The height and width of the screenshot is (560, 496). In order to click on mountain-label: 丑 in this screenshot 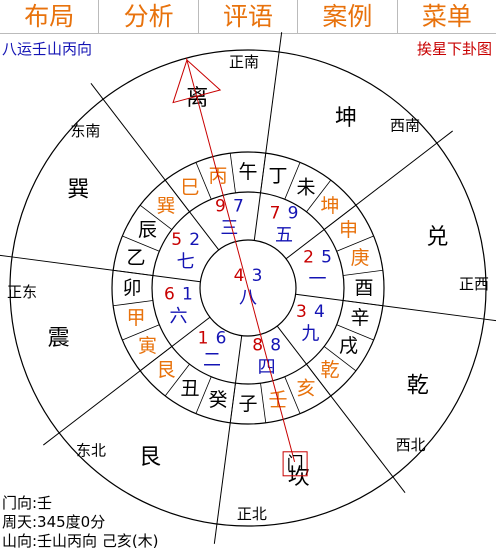, I will do `click(189, 388)`.